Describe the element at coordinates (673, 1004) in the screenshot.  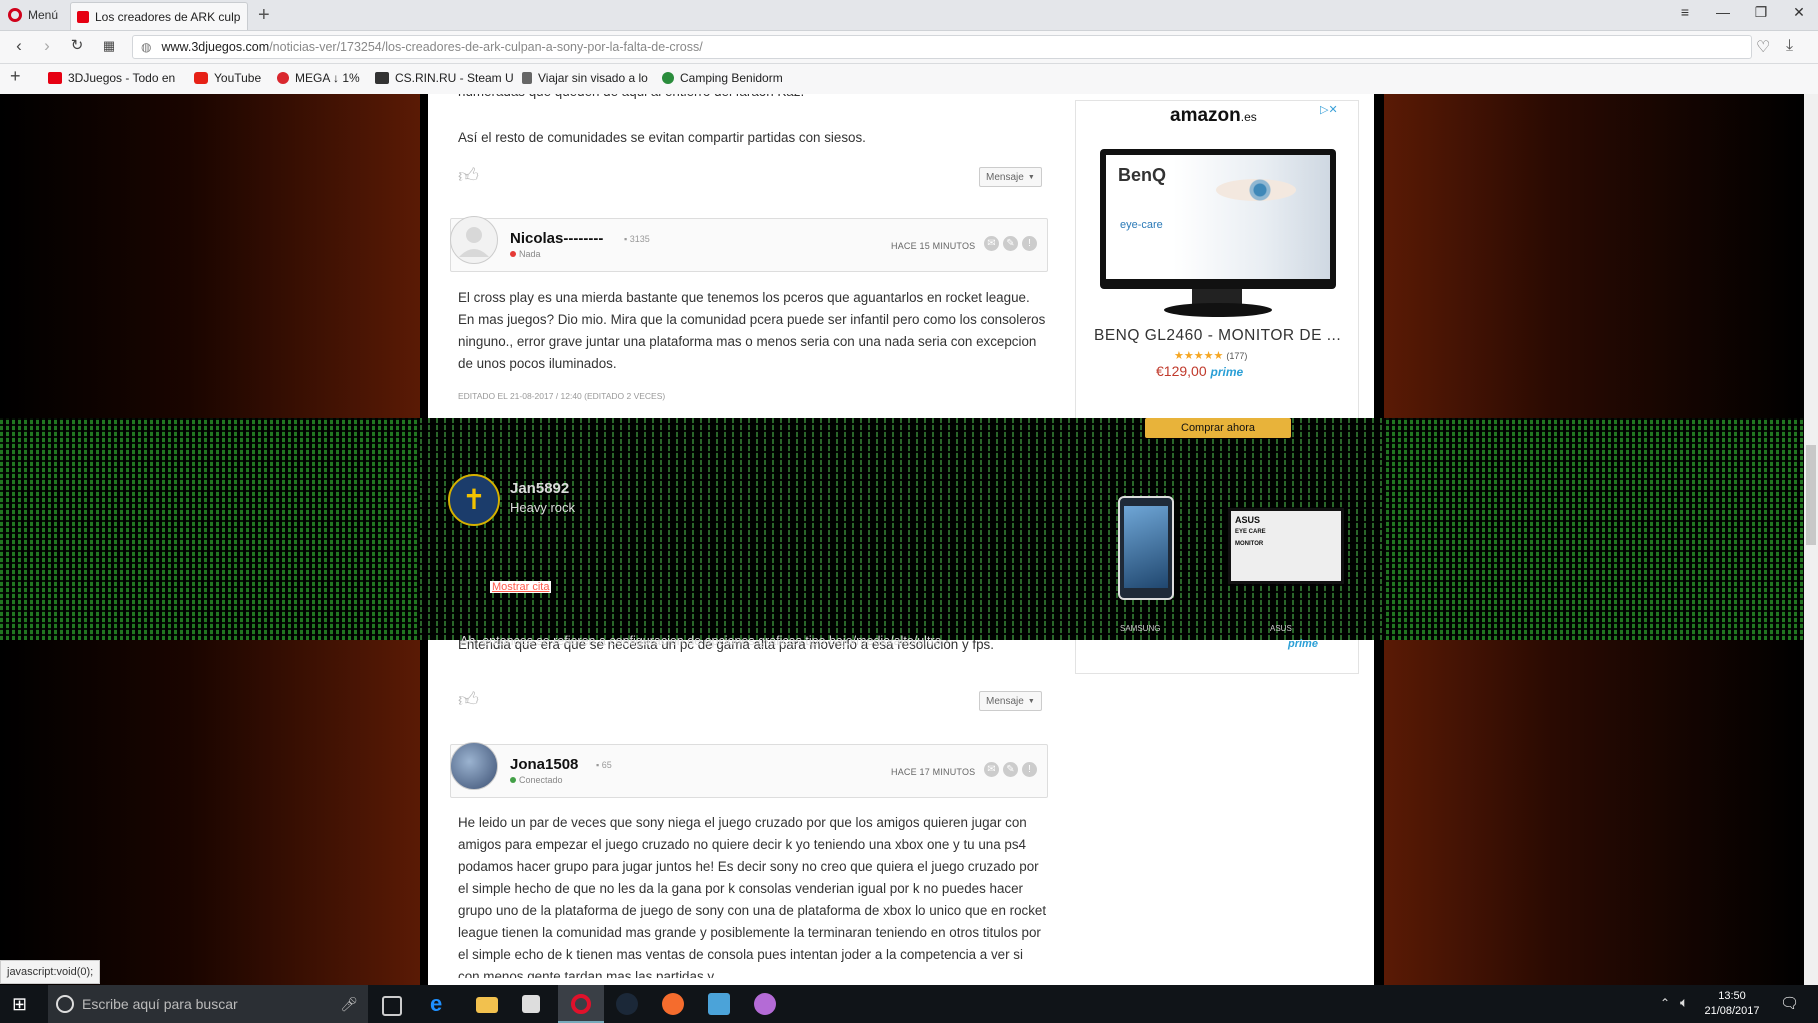
I see `origin-icon` at that location.